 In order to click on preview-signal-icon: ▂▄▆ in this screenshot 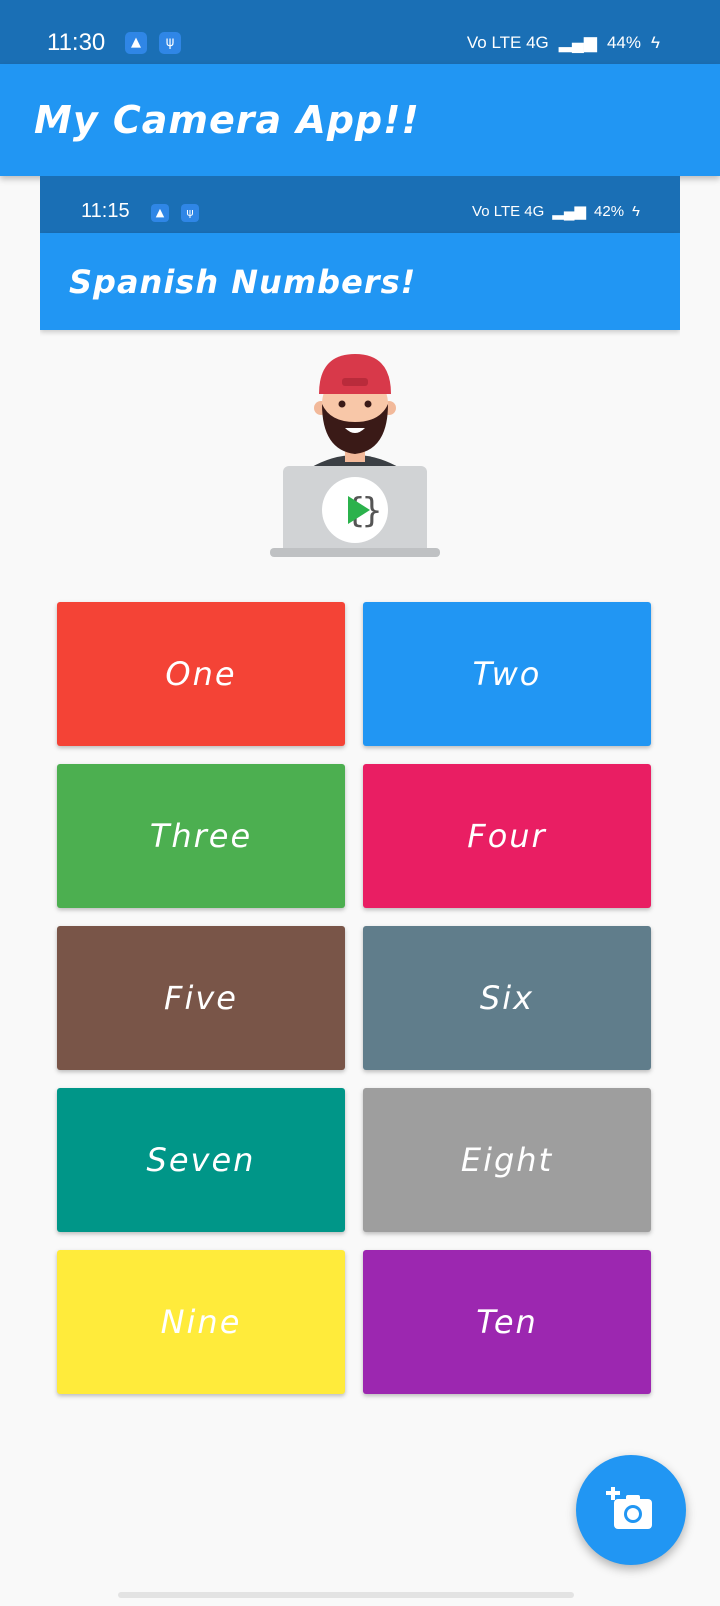, I will do `click(569, 211)`.